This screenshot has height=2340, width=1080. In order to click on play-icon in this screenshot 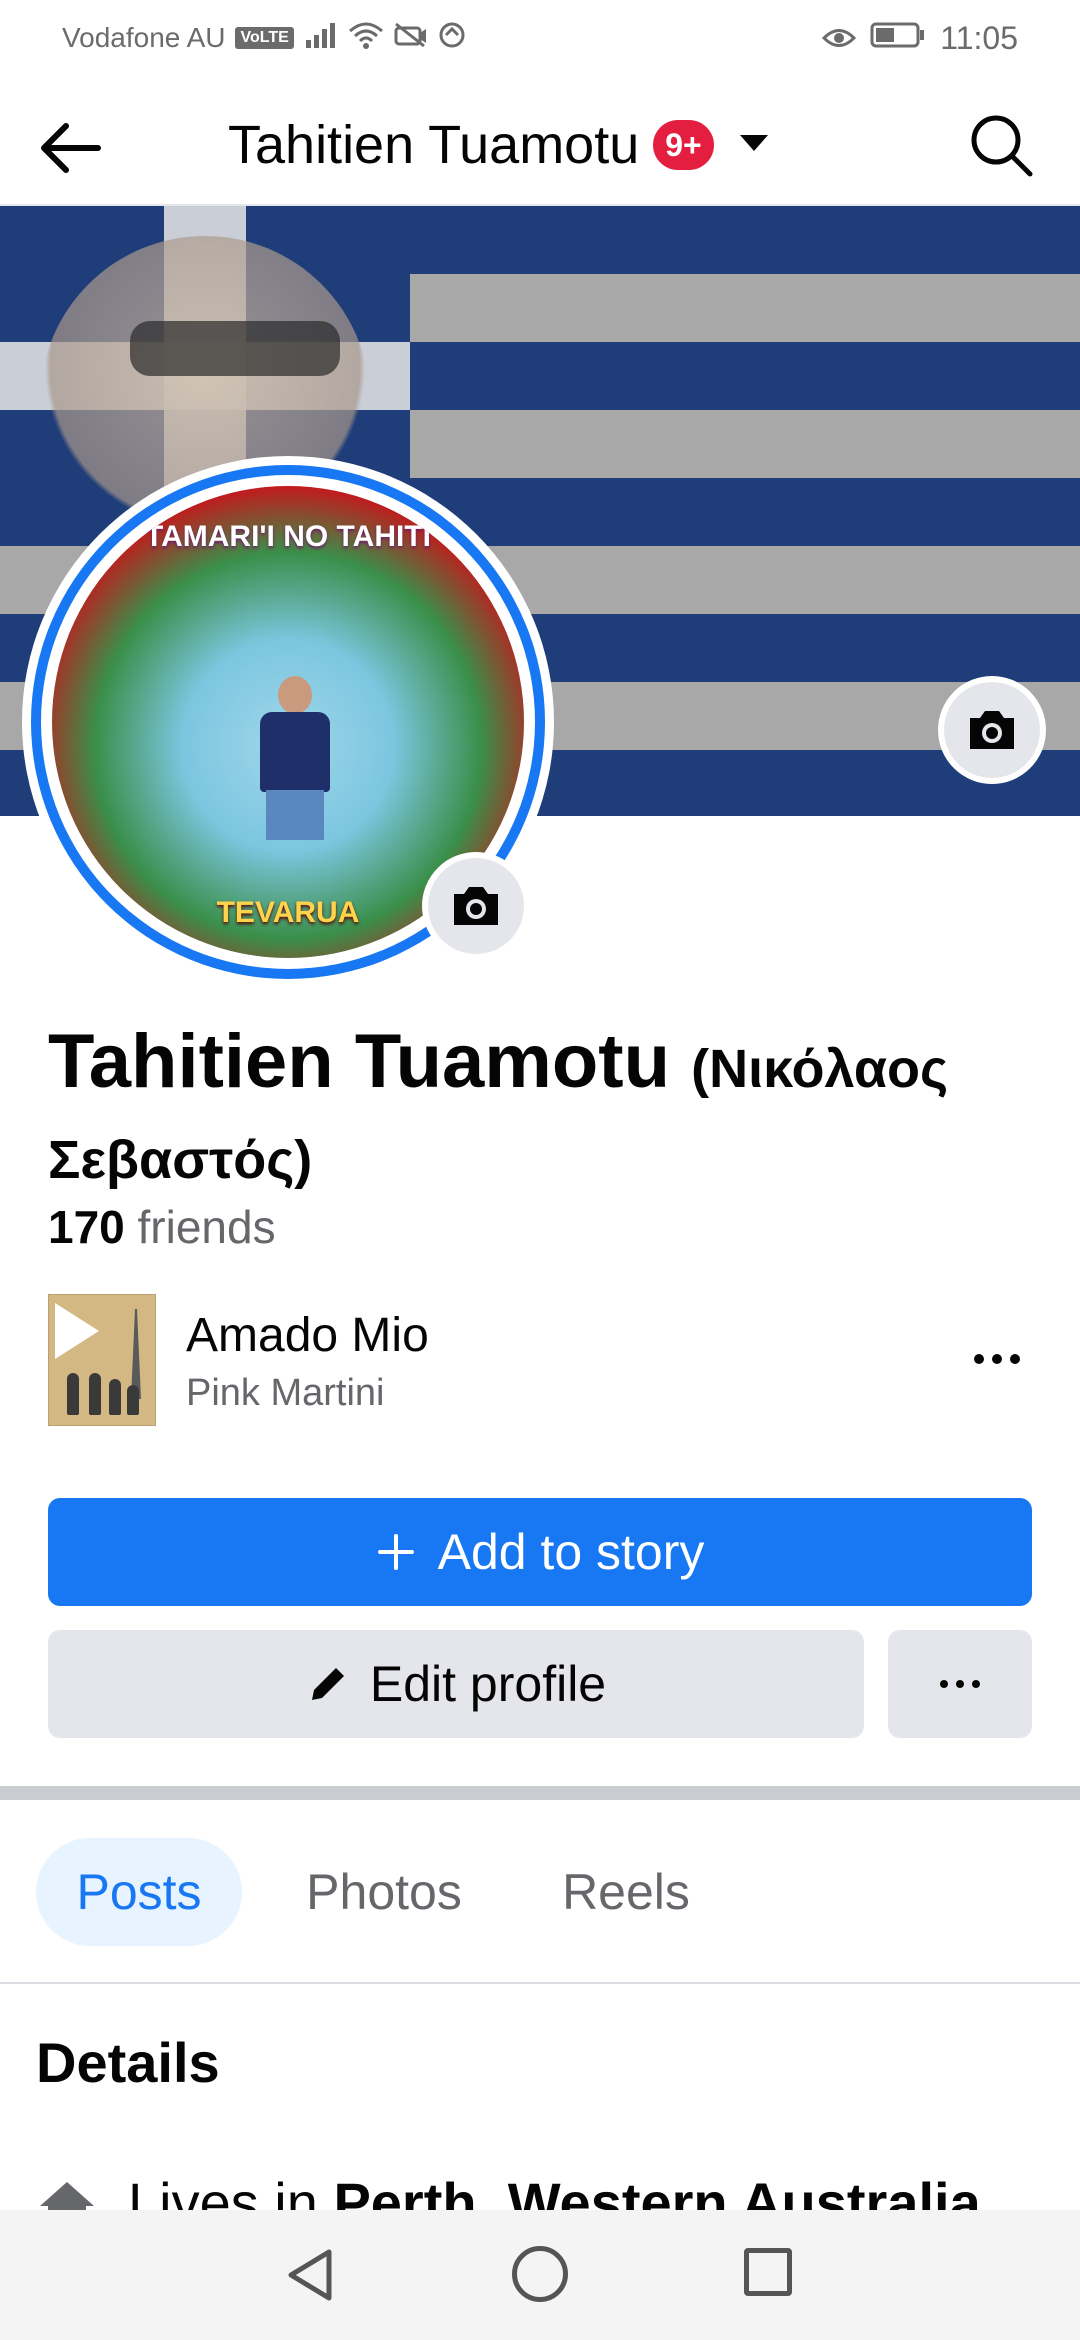, I will do `click(77, 1331)`.